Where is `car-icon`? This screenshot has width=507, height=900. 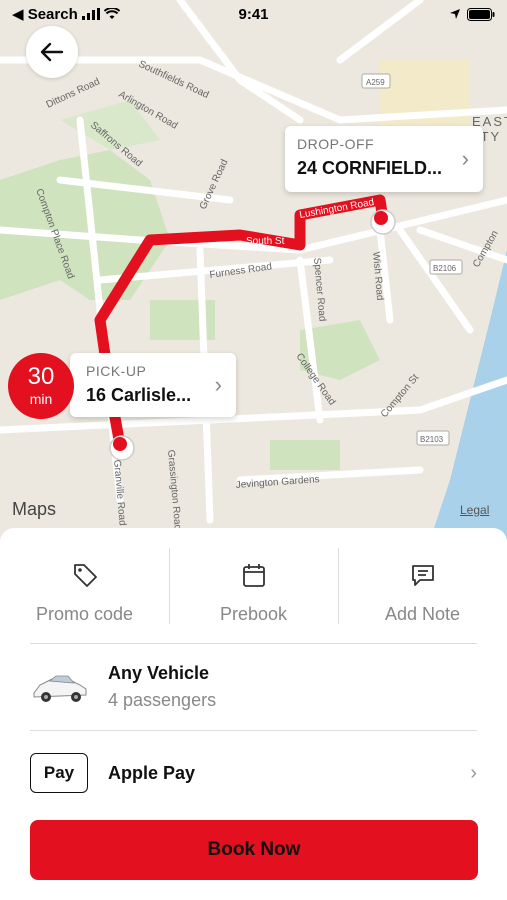
car-icon is located at coordinates (60, 688).